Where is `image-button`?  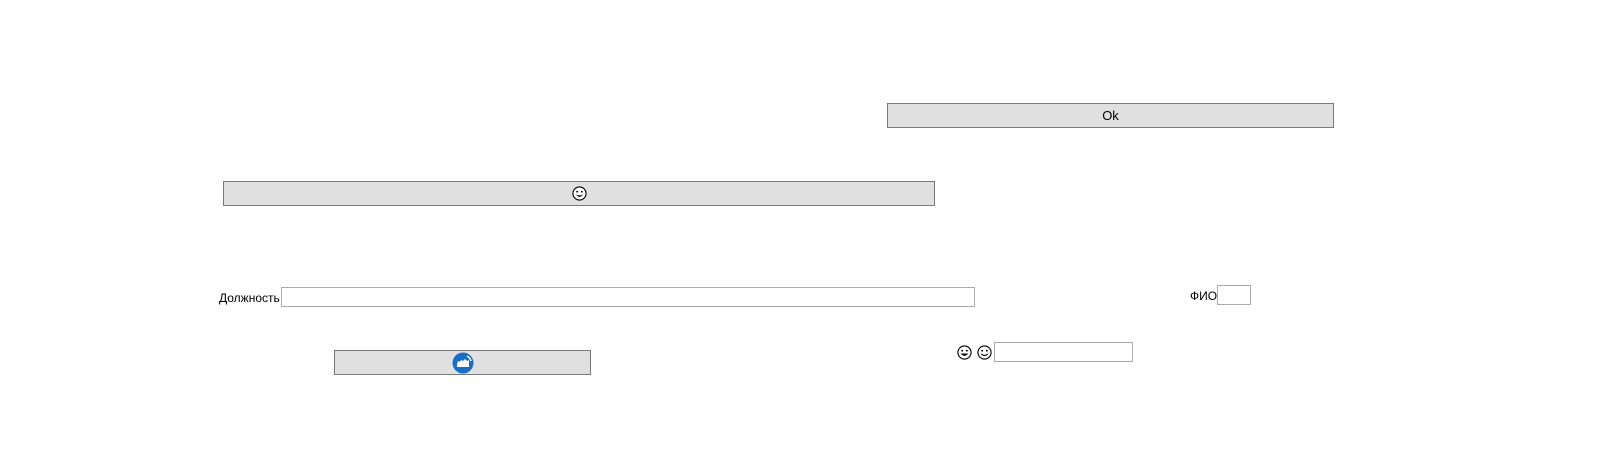 image-button is located at coordinates (462, 362).